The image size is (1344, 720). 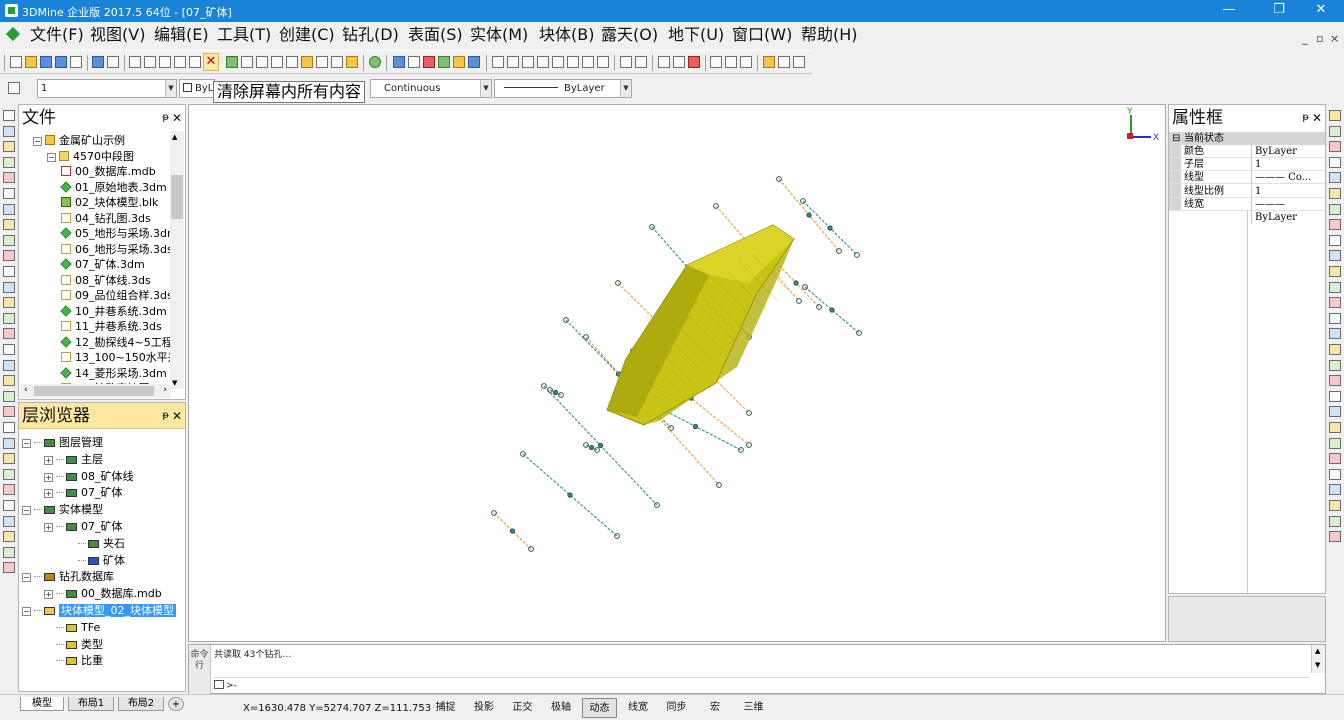 What do you see at coordinates (1334, 38) in the screenshot?
I see `mdi-close-button: ×` at bounding box center [1334, 38].